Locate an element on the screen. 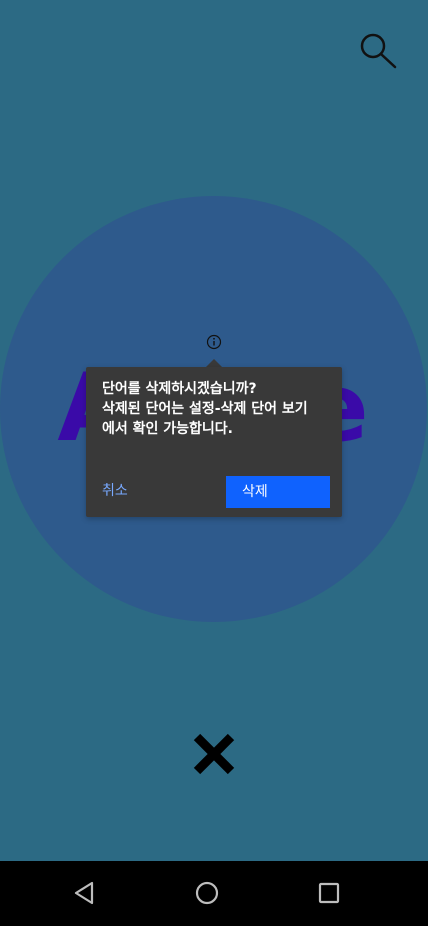 The height and width of the screenshot is (926, 428). back-triangle-icon is located at coordinates (84, 893).